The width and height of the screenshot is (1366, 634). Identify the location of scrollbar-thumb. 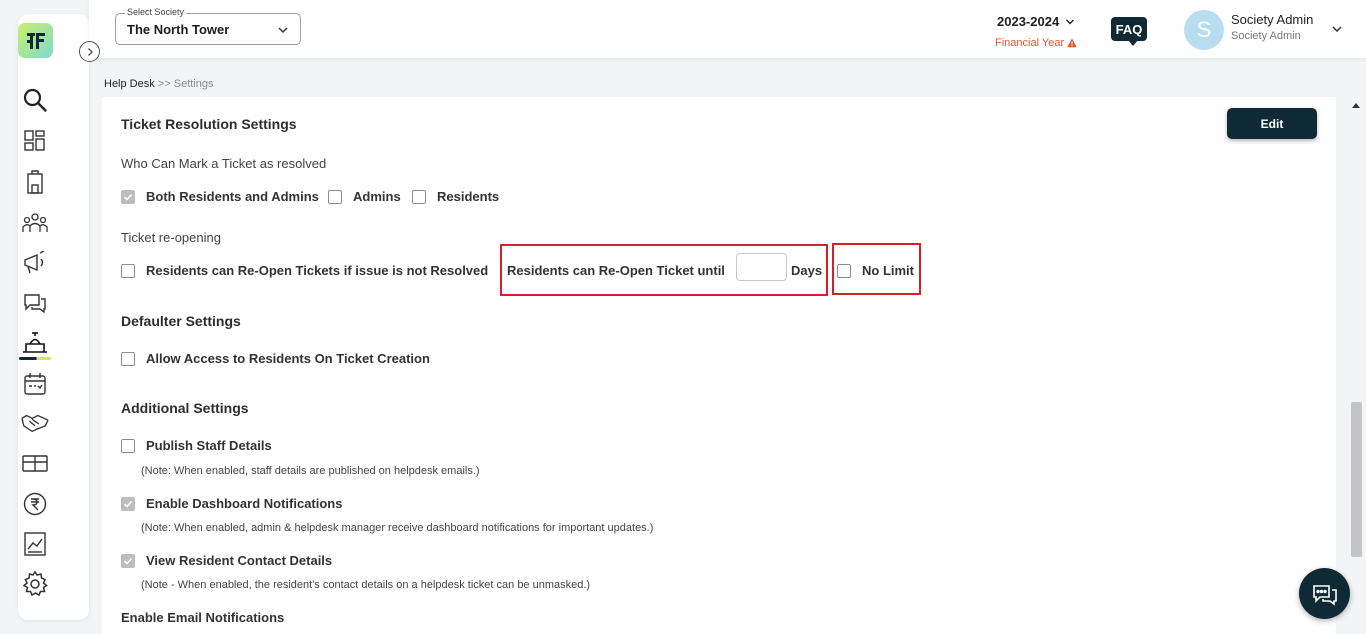
(1356, 479).